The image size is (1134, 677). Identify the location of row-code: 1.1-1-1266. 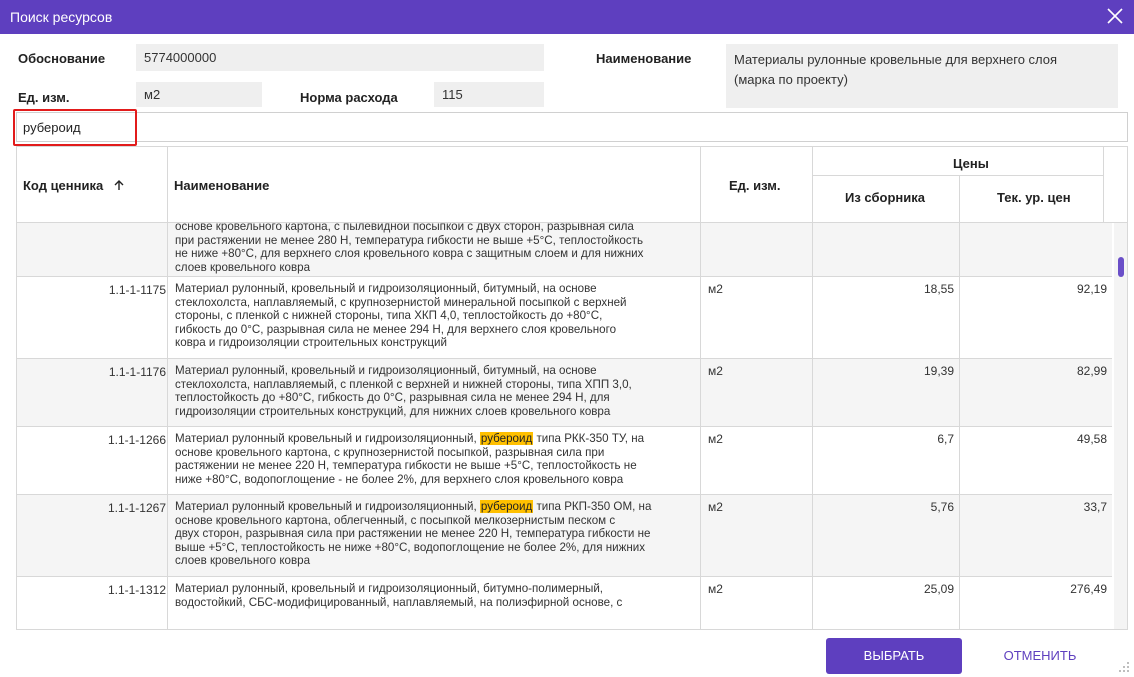
(136, 440).